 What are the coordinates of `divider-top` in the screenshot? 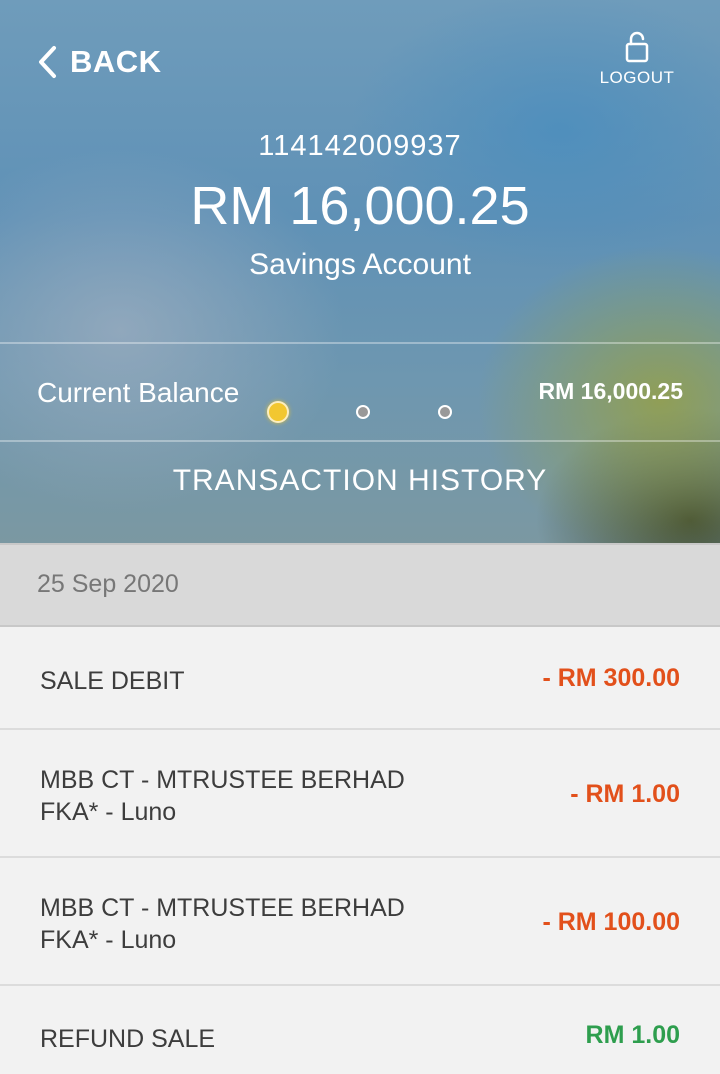 It's located at (360, 343).